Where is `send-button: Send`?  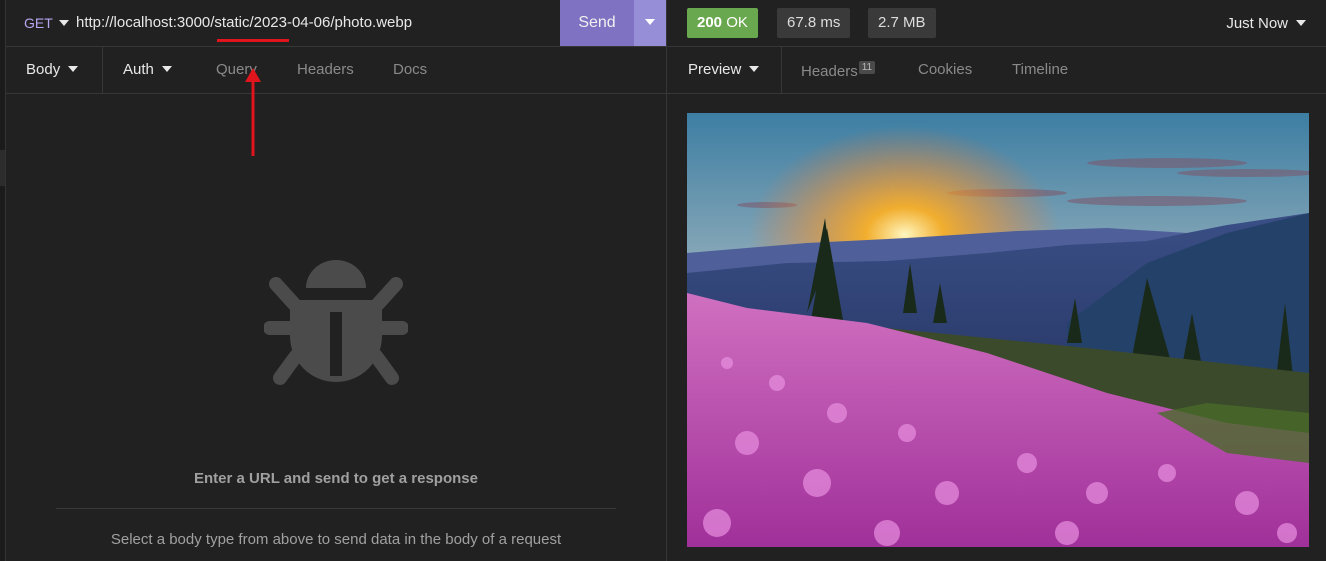
send-button: Send is located at coordinates (597, 23).